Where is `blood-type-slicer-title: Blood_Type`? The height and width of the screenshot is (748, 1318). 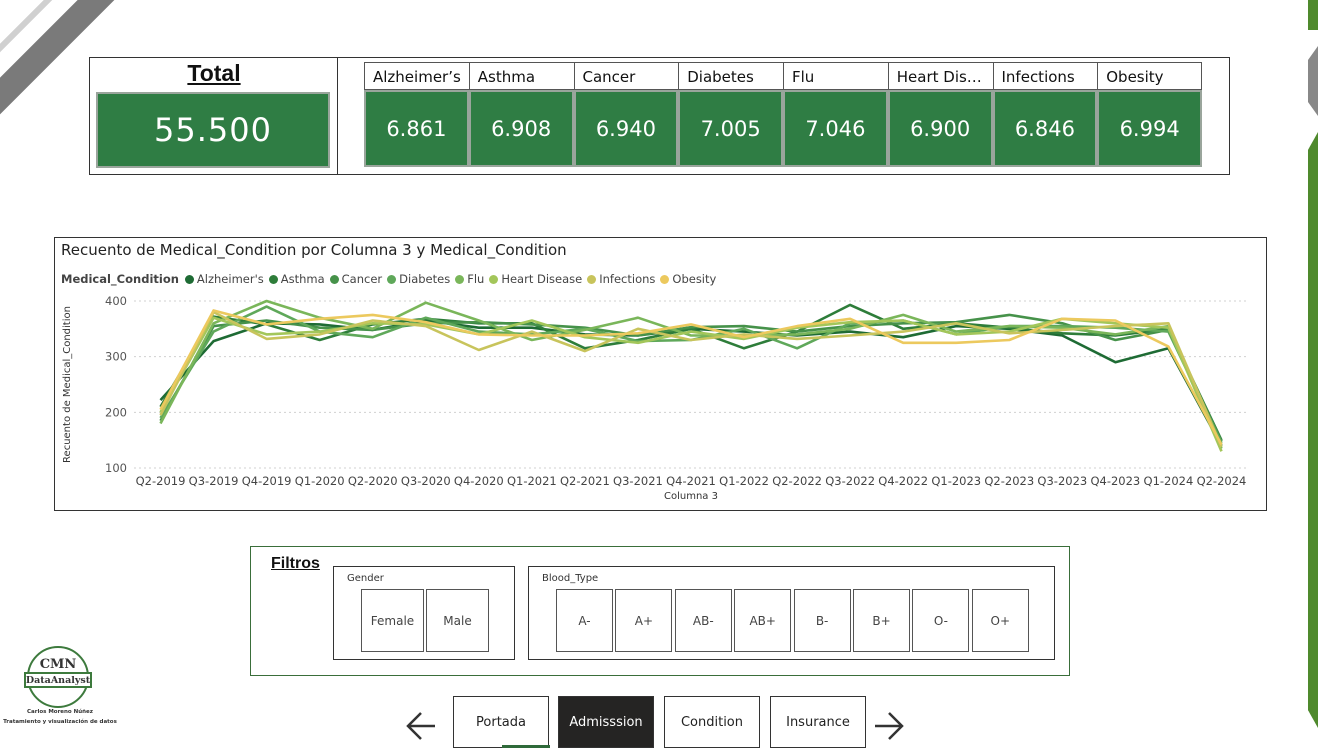 blood-type-slicer-title: Blood_Type is located at coordinates (570, 578).